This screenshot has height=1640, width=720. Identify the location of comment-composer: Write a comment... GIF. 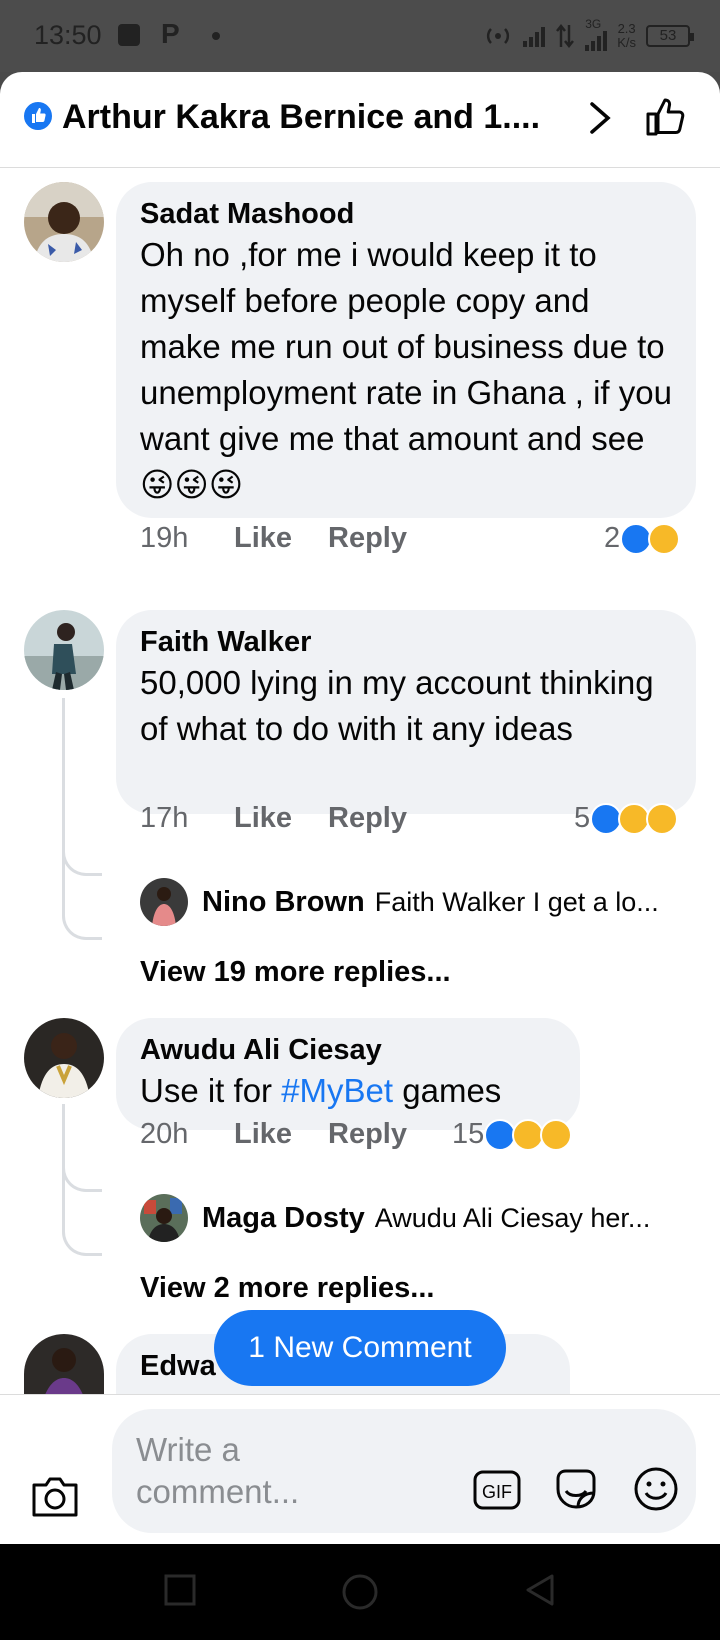
(360, 1469).